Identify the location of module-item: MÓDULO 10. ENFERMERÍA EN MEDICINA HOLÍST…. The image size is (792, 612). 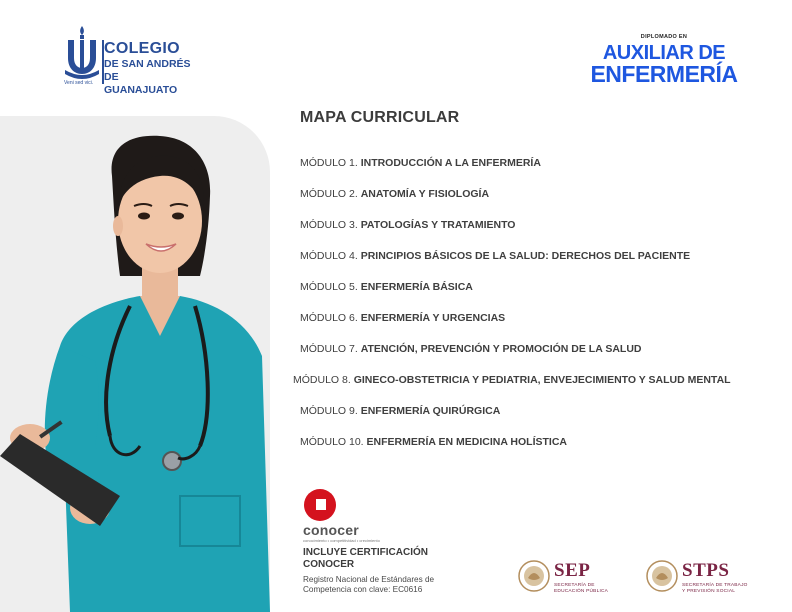
(433, 442).